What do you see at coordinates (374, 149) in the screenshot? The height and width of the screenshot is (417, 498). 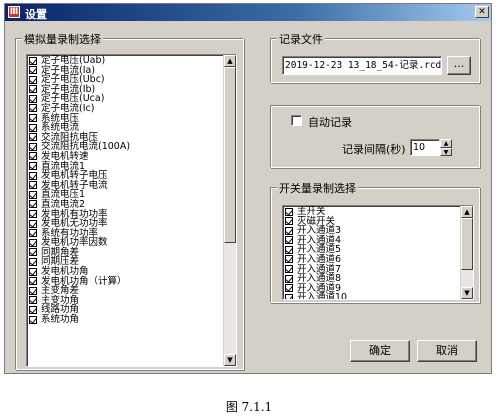 I see `record-interval-label: 记录间隔(秒)` at bounding box center [374, 149].